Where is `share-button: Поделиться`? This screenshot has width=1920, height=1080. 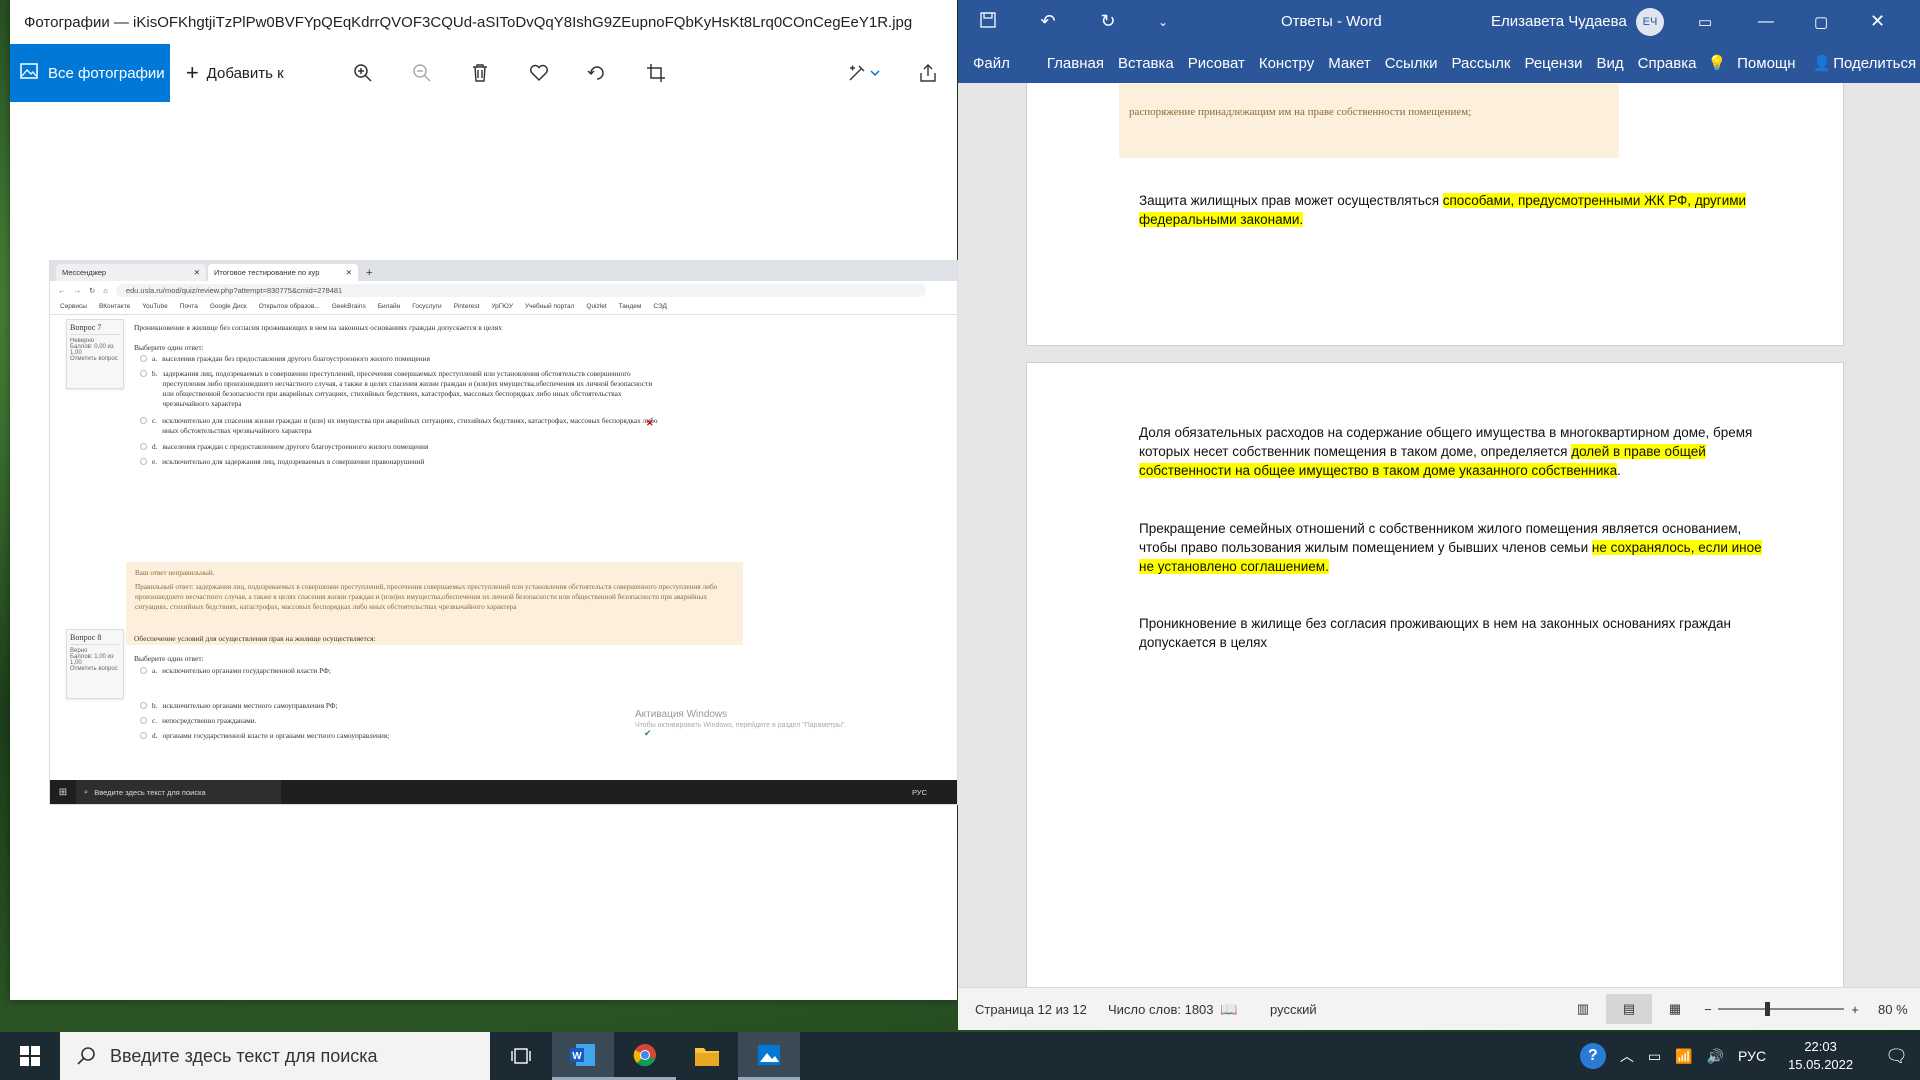 share-button: Поделиться is located at coordinates (1875, 63).